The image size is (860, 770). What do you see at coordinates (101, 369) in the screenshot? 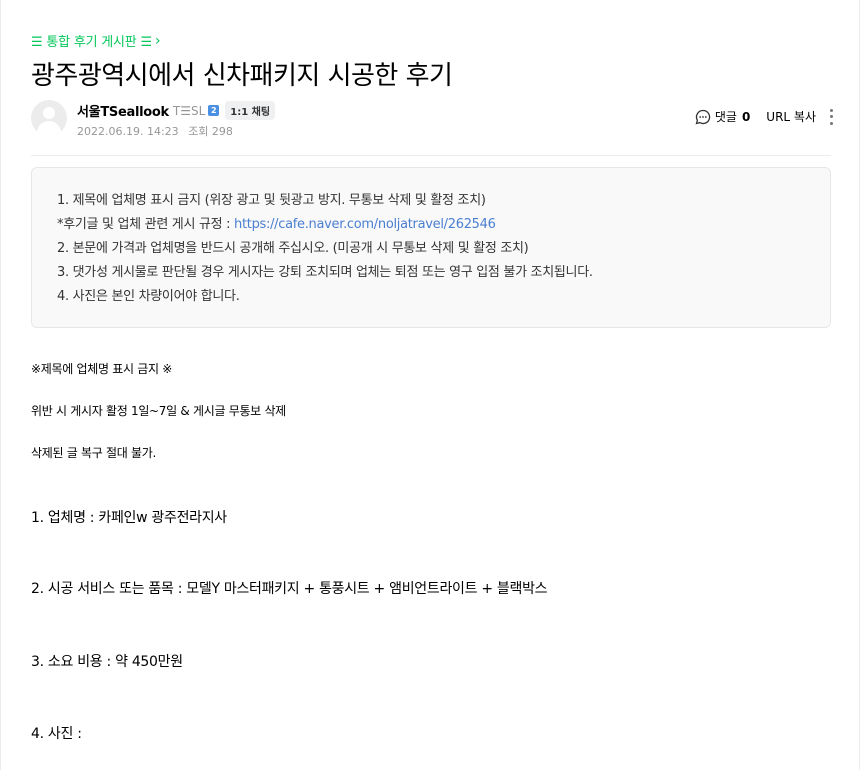
I see `warning-title: ※제목에 업체명 표시 금지 ※` at bounding box center [101, 369].